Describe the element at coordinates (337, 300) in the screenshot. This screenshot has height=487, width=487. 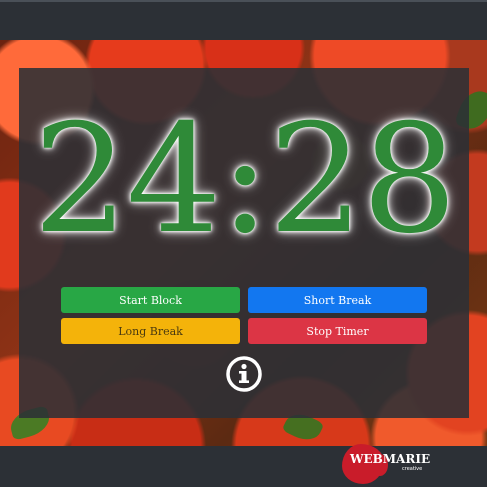
I see `short-break-button: Short Break` at that location.